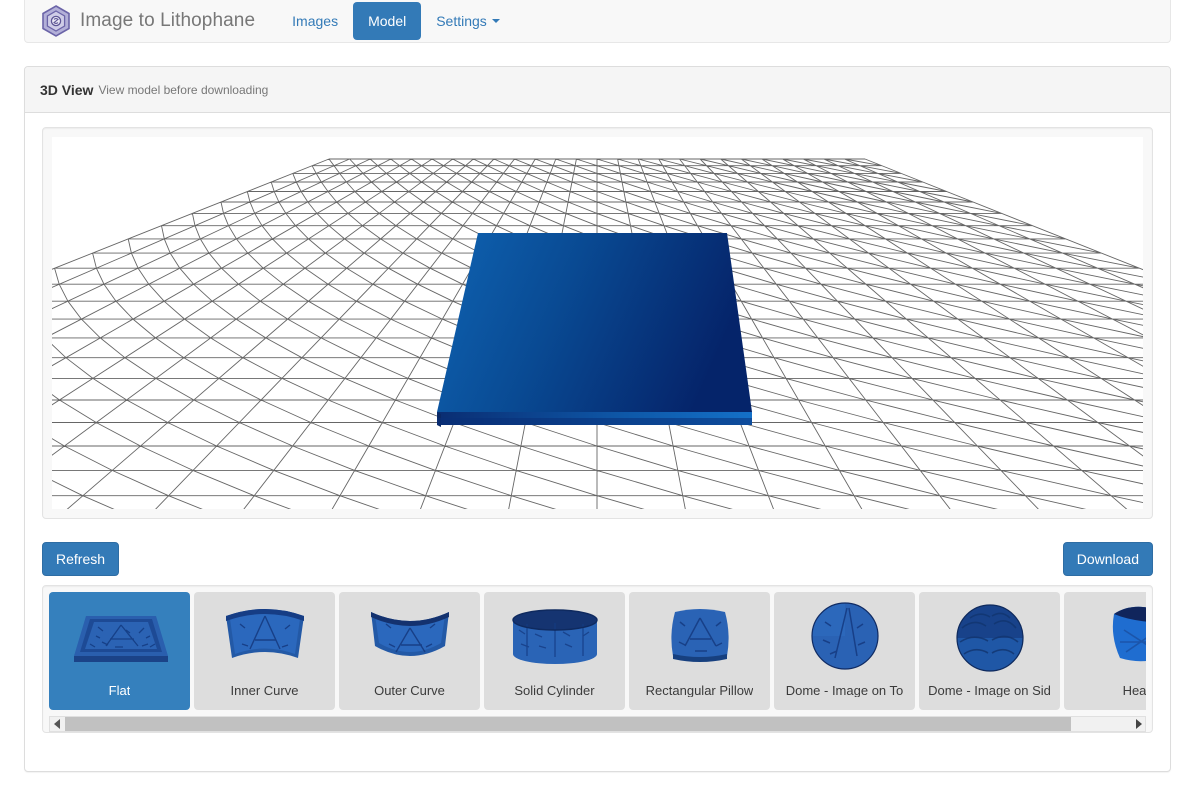  Describe the element at coordinates (568, 724) in the screenshot. I see `scrollbar-thumb` at that location.